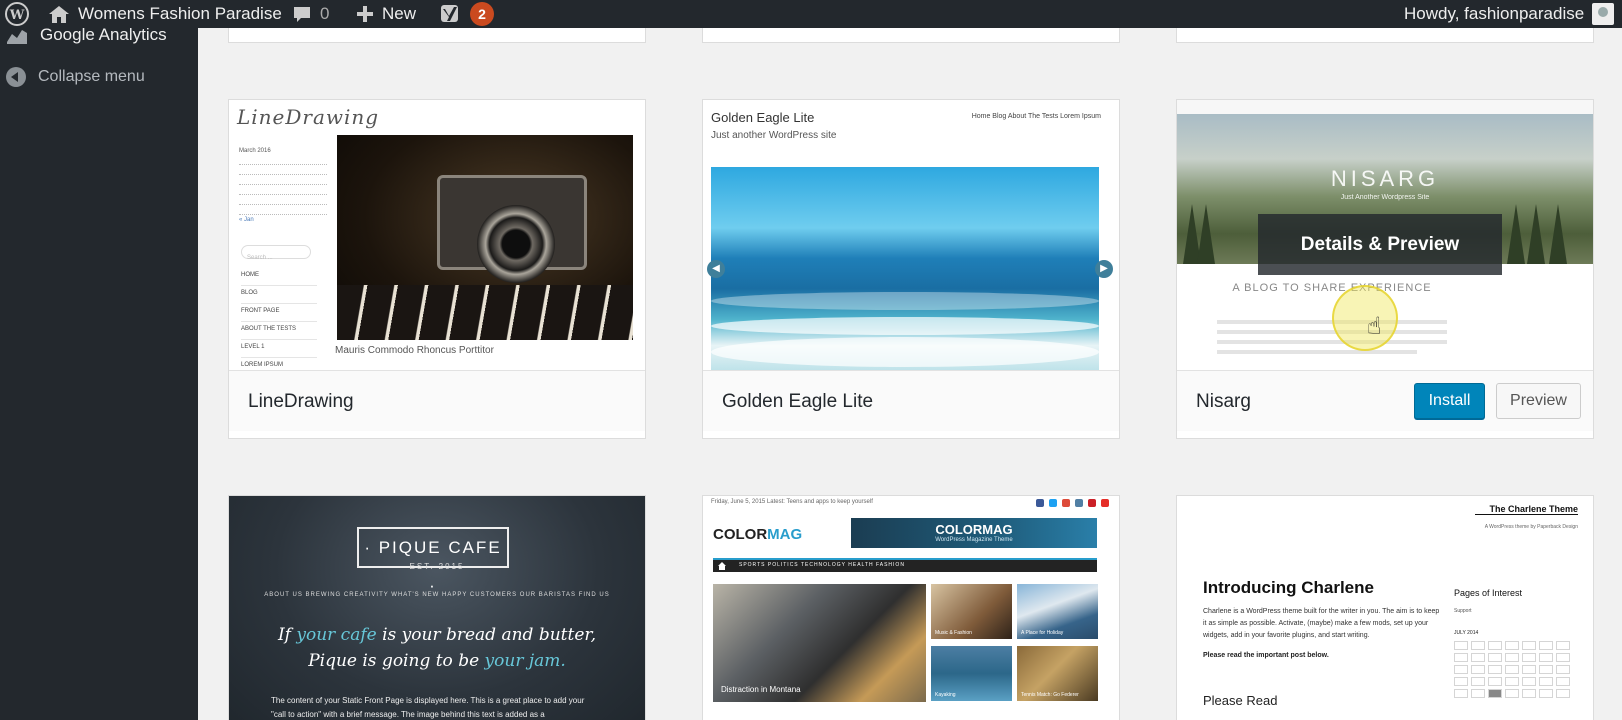 The width and height of the screenshot is (1622, 720). Describe the element at coordinates (255, 151) in the screenshot. I see `calendar-title: March 2016` at that location.